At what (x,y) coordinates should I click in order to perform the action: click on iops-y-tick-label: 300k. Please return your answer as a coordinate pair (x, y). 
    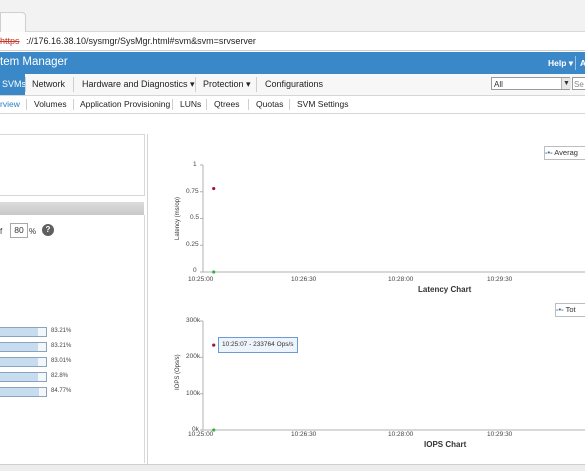
    Looking at the image, I should click on (193, 320).